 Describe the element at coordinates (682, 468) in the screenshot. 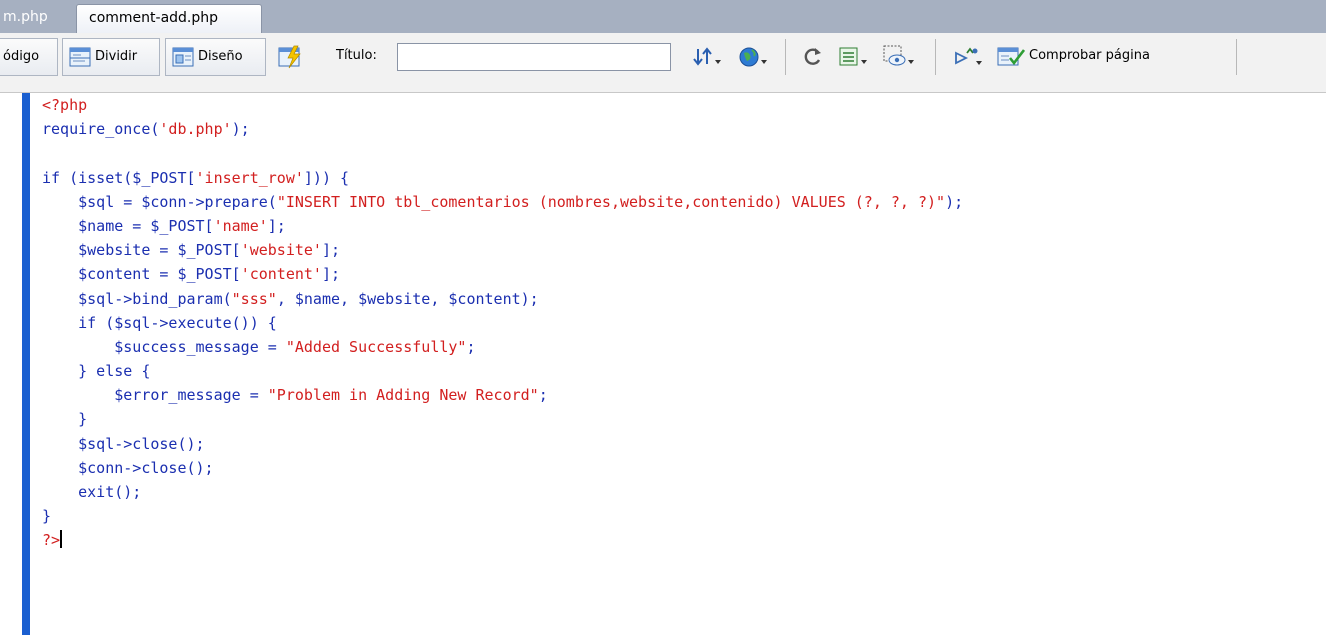

I see `code-line: $conn->close();` at that location.